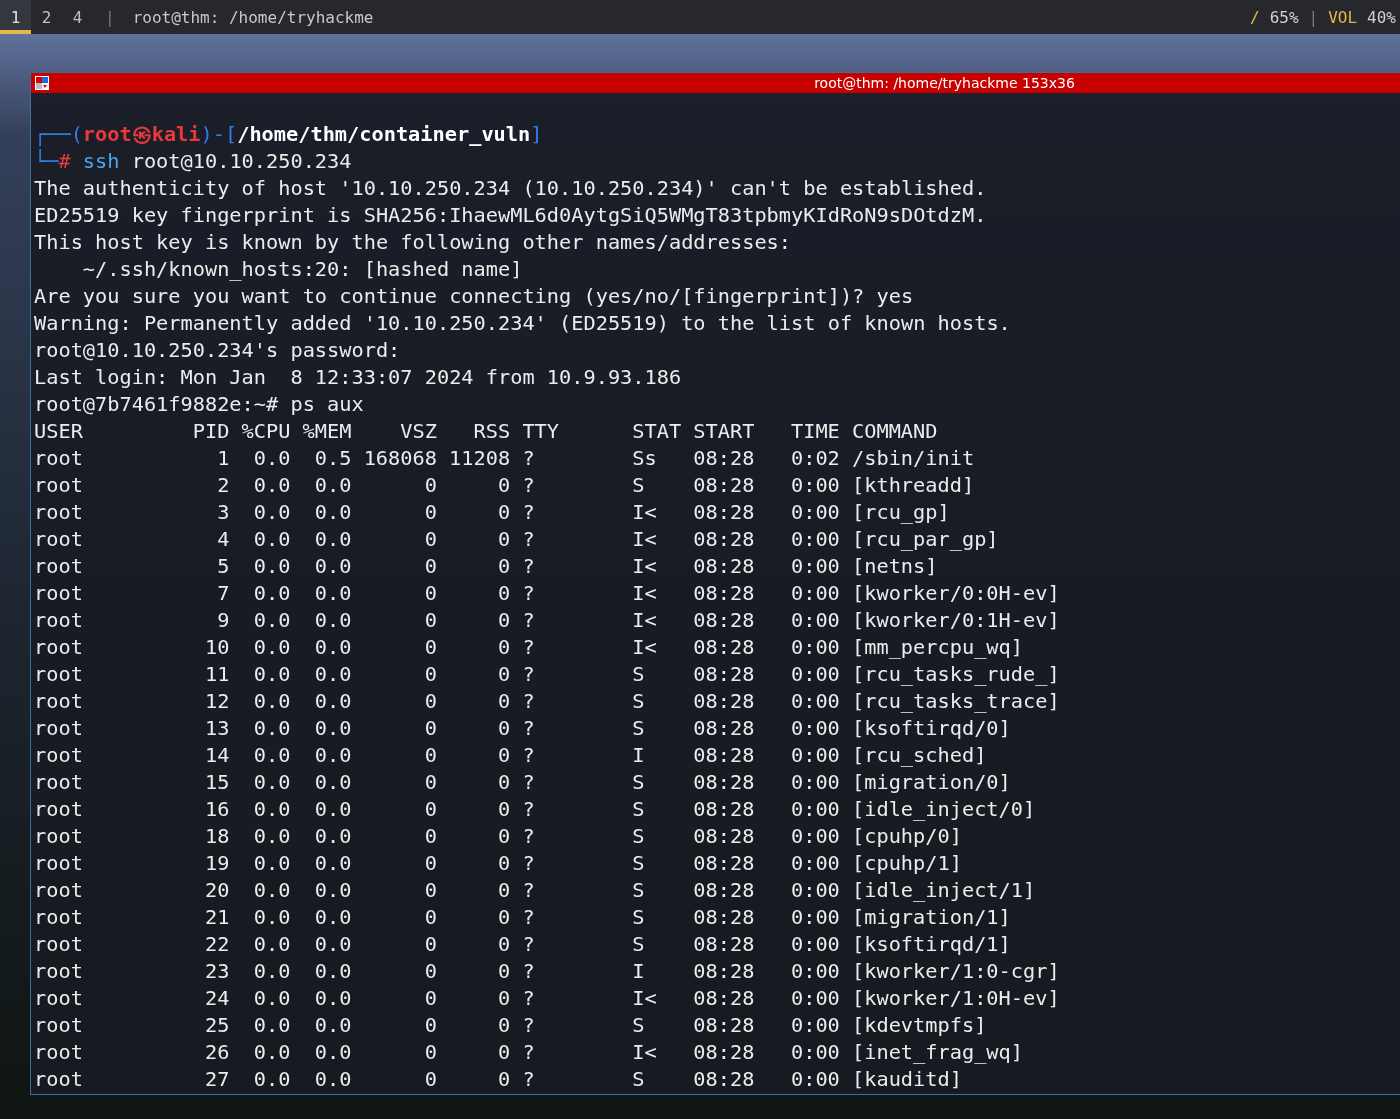 The width and height of the screenshot is (1400, 1119). What do you see at coordinates (15, 17) in the screenshot?
I see `workspace-tab: 1` at bounding box center [15, 17].